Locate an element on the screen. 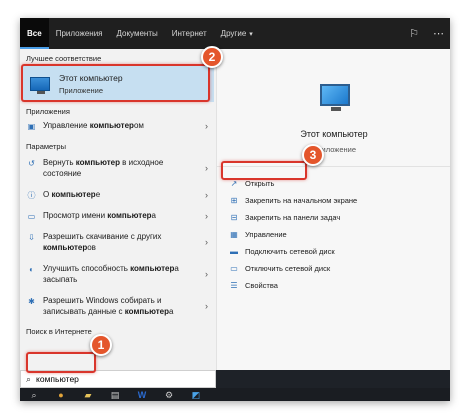 This screenshot has height=416, width=474. computer-management-icon: ▣ is located at coordinates (31, 126).